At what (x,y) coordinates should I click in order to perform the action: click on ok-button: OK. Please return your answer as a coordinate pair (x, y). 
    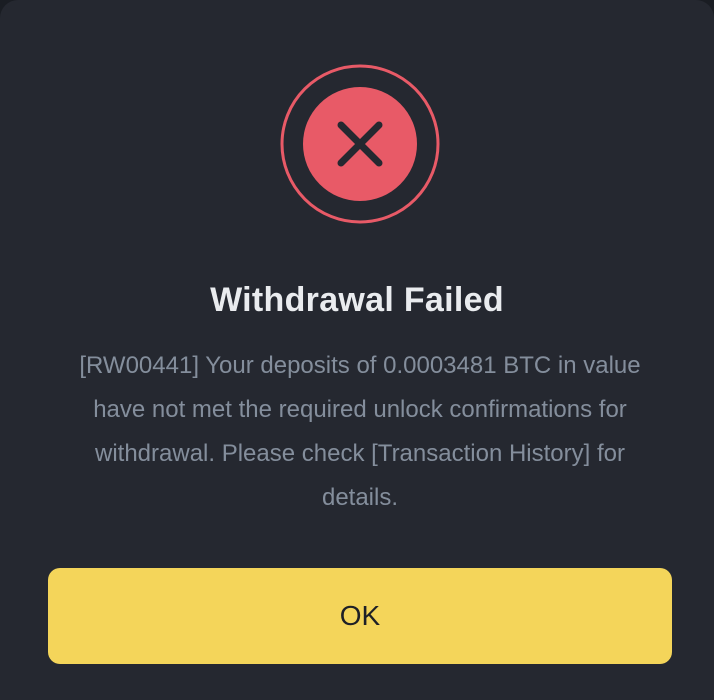
    Looking at the image, I should click on (360, 616).